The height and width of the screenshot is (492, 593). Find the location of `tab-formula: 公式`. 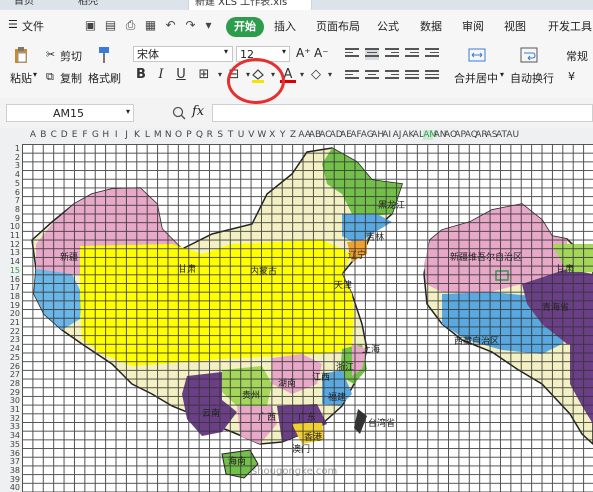

tab-formula: 公式 is located at coordinates (388, 26).